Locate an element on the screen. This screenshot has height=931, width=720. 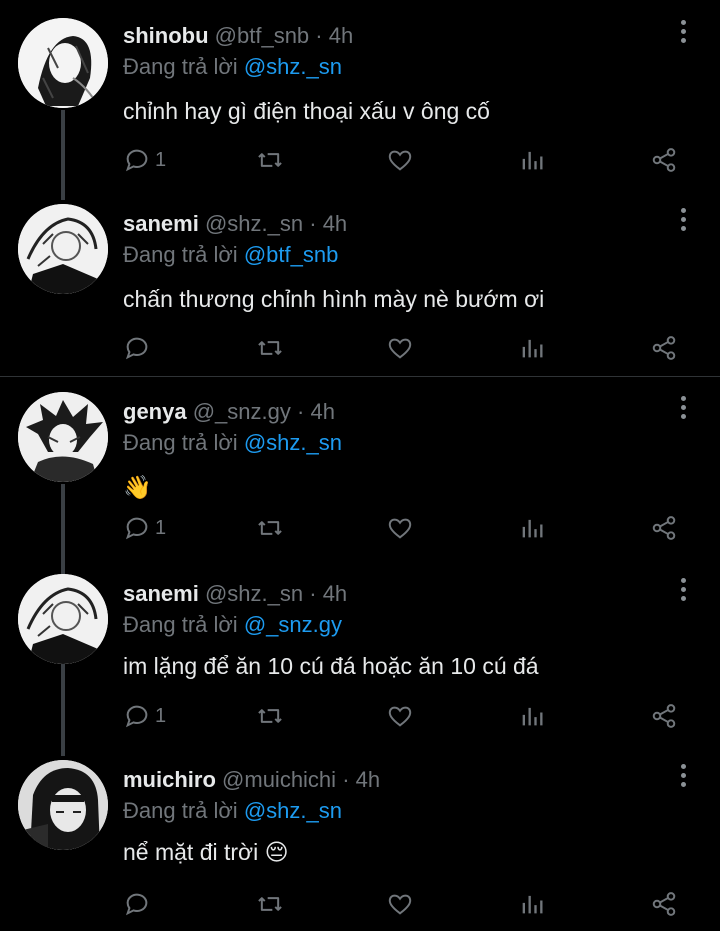
reply-mention: @btf_snb is located at coordinates (291, 254).